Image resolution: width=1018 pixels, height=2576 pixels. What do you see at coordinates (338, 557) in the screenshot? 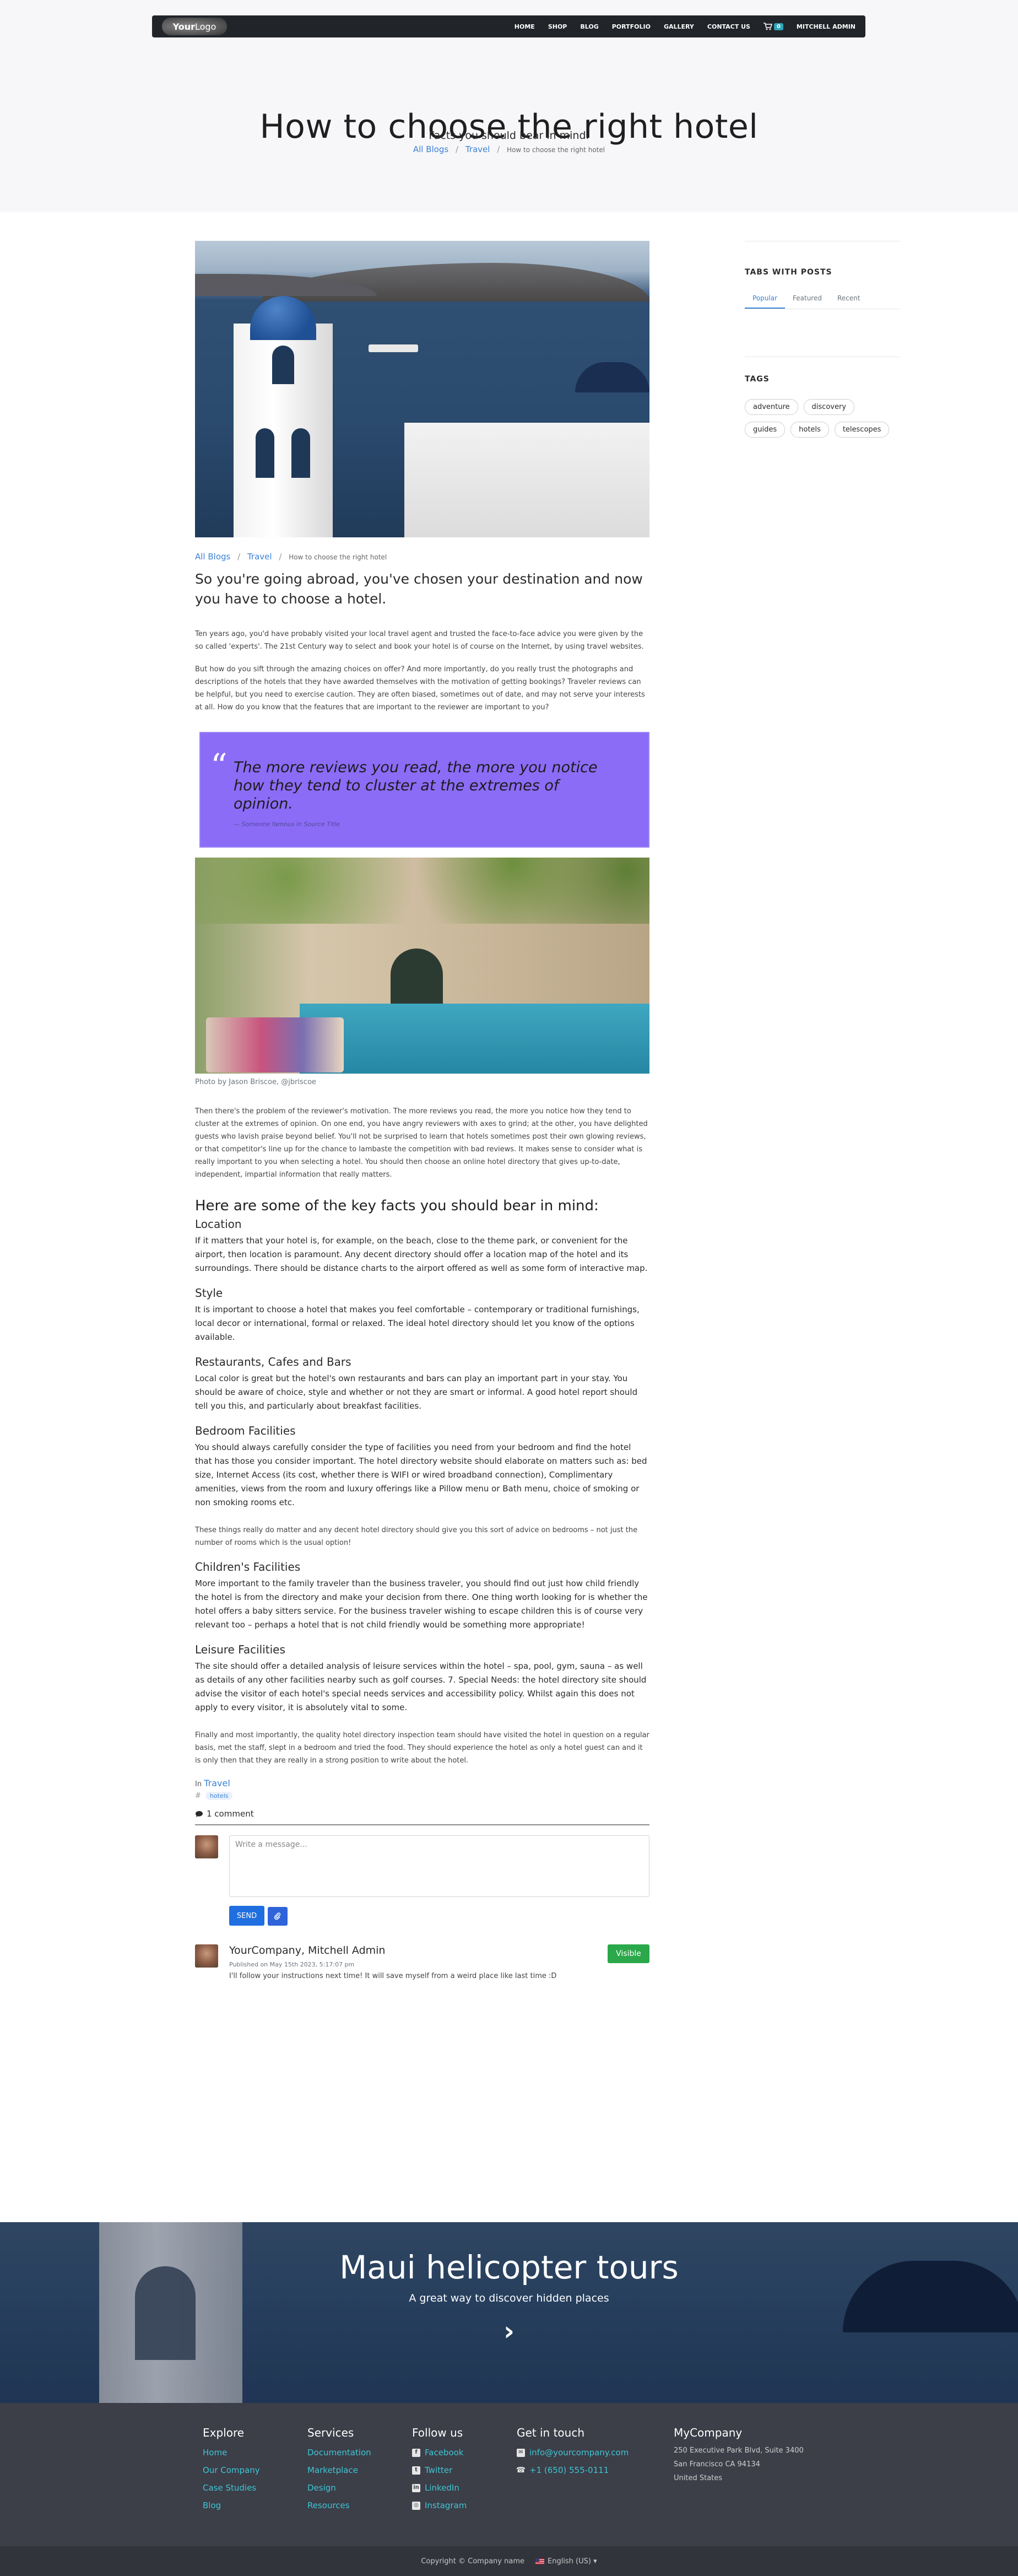
I see `breadcrumb-current: How to choose the right hotel` at bounding box center [338, 557].